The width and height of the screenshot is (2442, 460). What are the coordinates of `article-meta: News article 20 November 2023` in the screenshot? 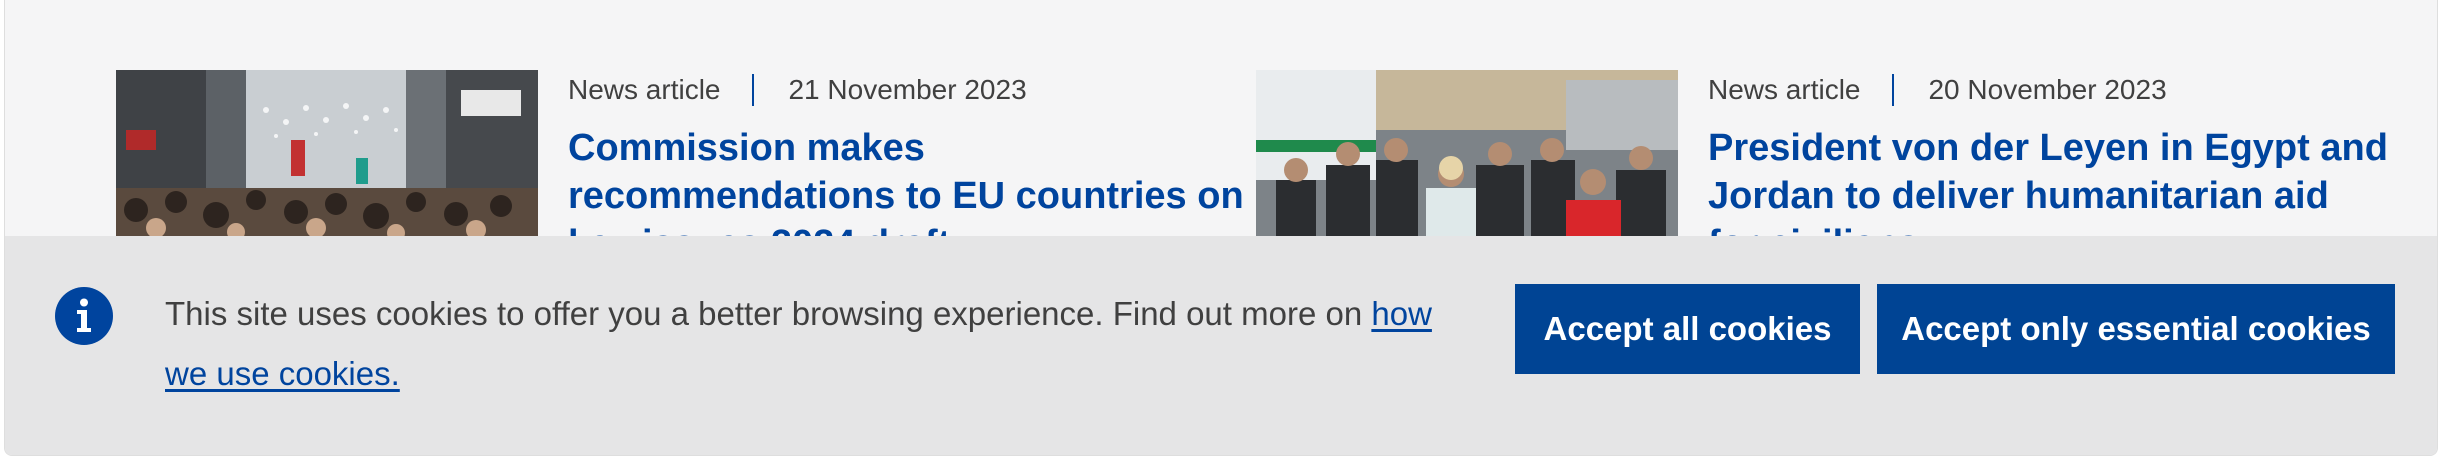 It's located at (1937, 90).